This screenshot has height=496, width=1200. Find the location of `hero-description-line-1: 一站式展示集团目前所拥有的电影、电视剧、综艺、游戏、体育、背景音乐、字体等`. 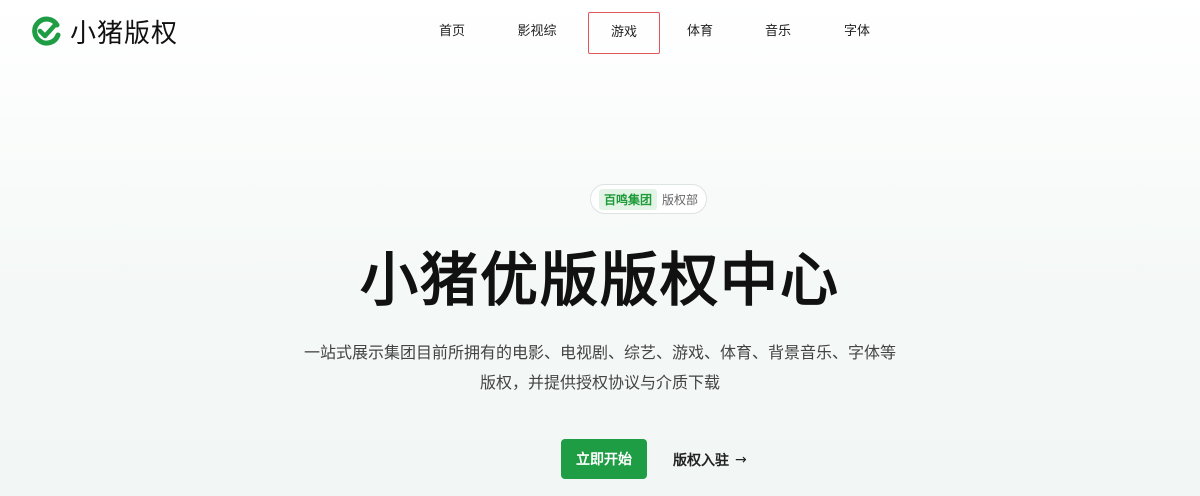

hero-description-line-1: 一站式展示集团目前所拥有的电影、电视剧、综艺、游戏、体育、背景音乐、字体等 is located at coordinates (599, 352).